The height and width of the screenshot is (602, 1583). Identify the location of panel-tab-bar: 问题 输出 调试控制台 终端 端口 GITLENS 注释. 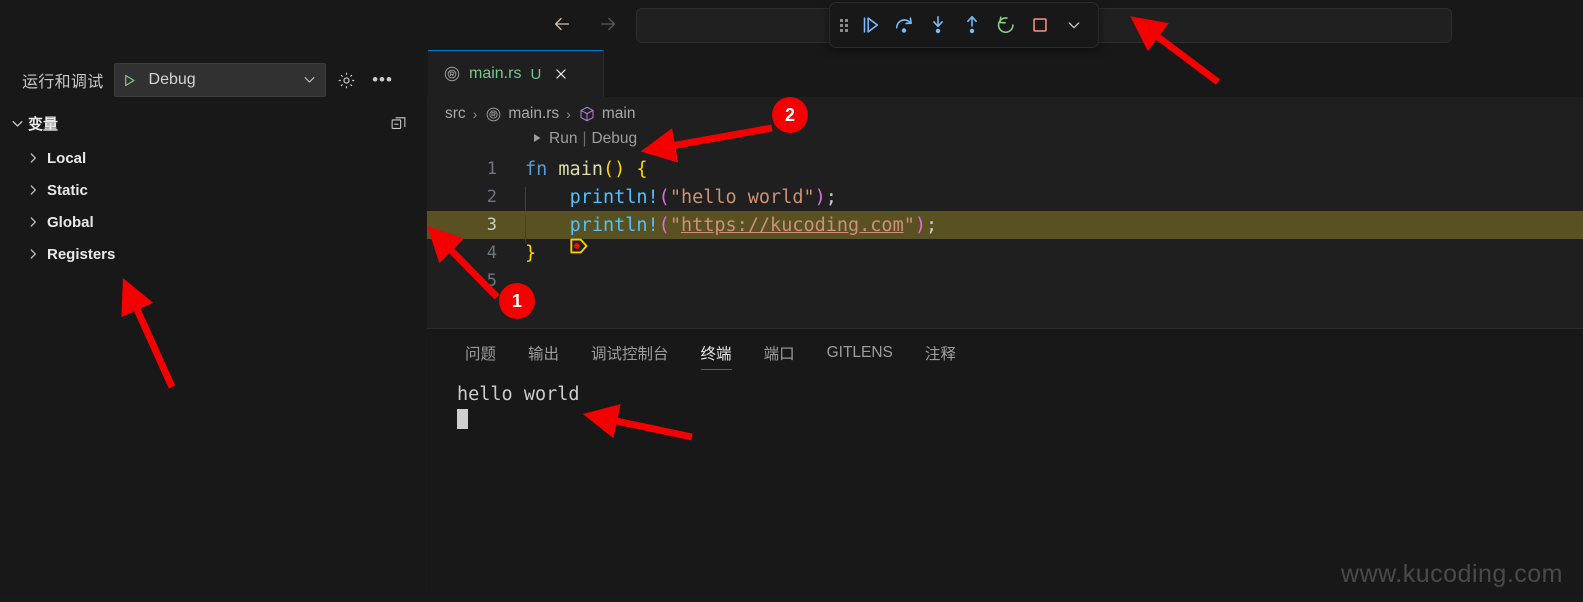
(710, 353).